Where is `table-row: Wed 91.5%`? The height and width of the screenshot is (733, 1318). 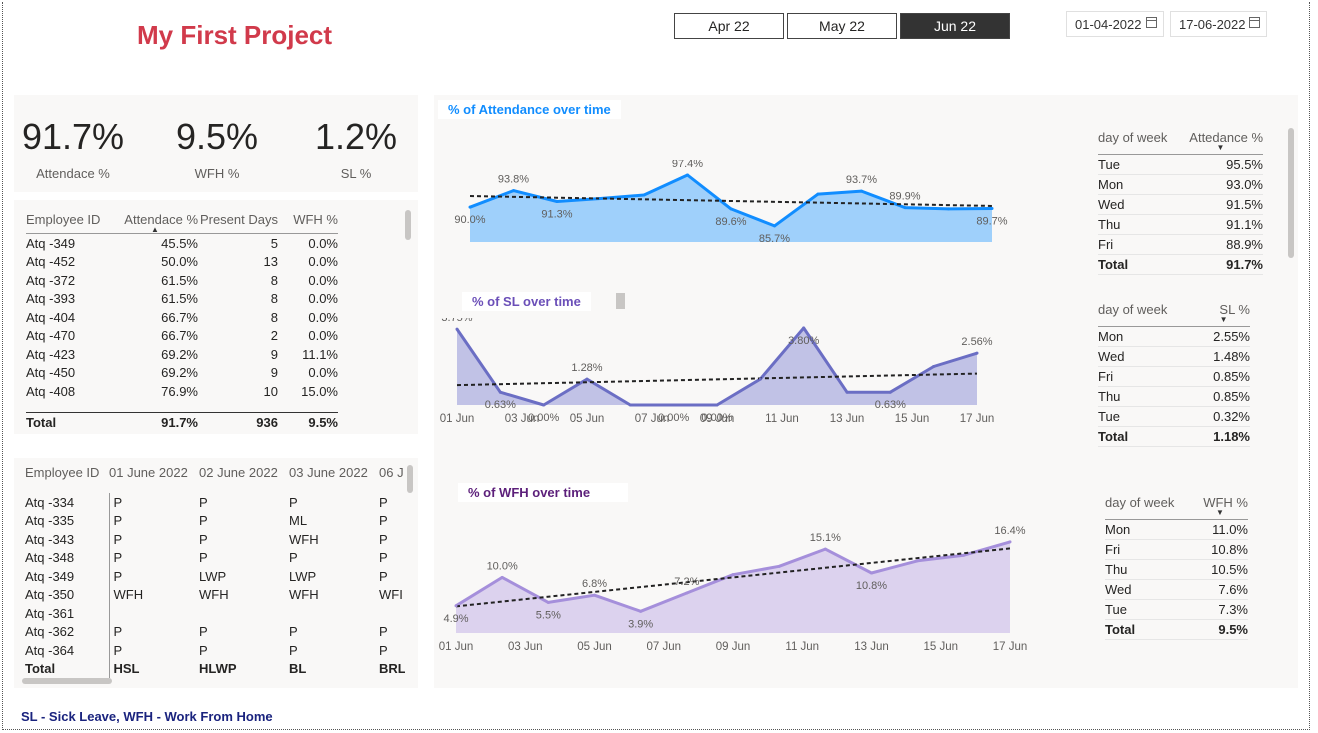
table-row: Wed 91.5% is located at coordinates (1180, 204).